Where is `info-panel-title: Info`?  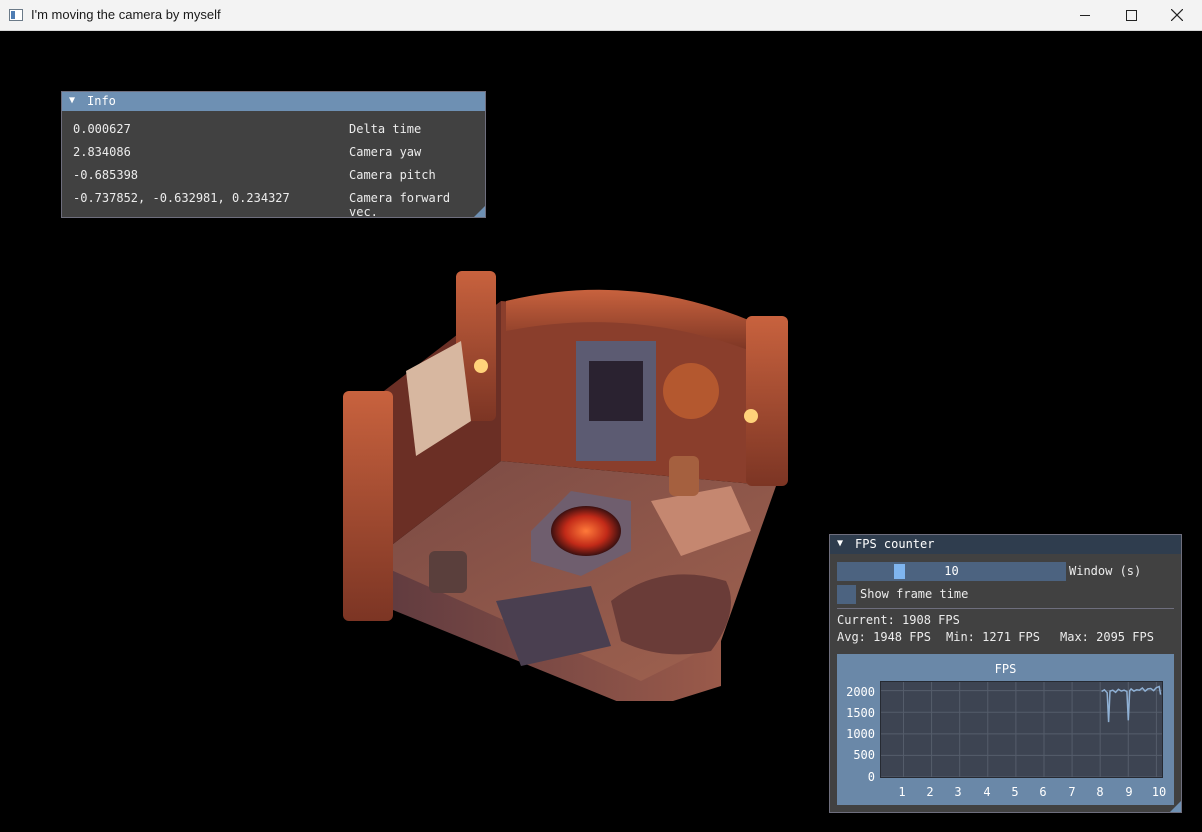
info-panel-title: Info is located at coordinates (101, 101).